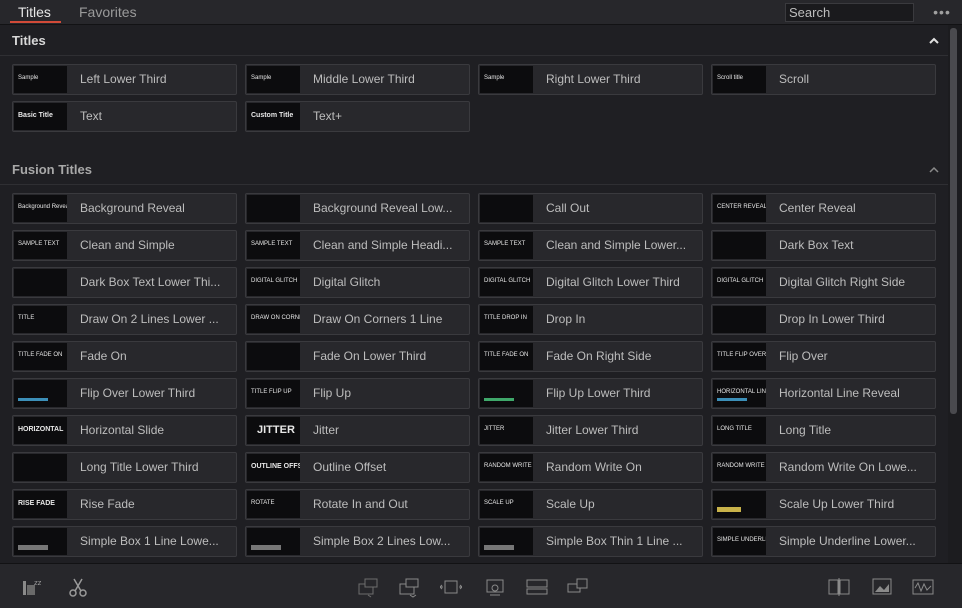 This screenshot has width=962, height=608. What do you see at coordinates (357, 79) in the screenshot?
I see `title-tile-middle-lower-third: Sample Middle Lower Third` at bounding box center [357, 79].